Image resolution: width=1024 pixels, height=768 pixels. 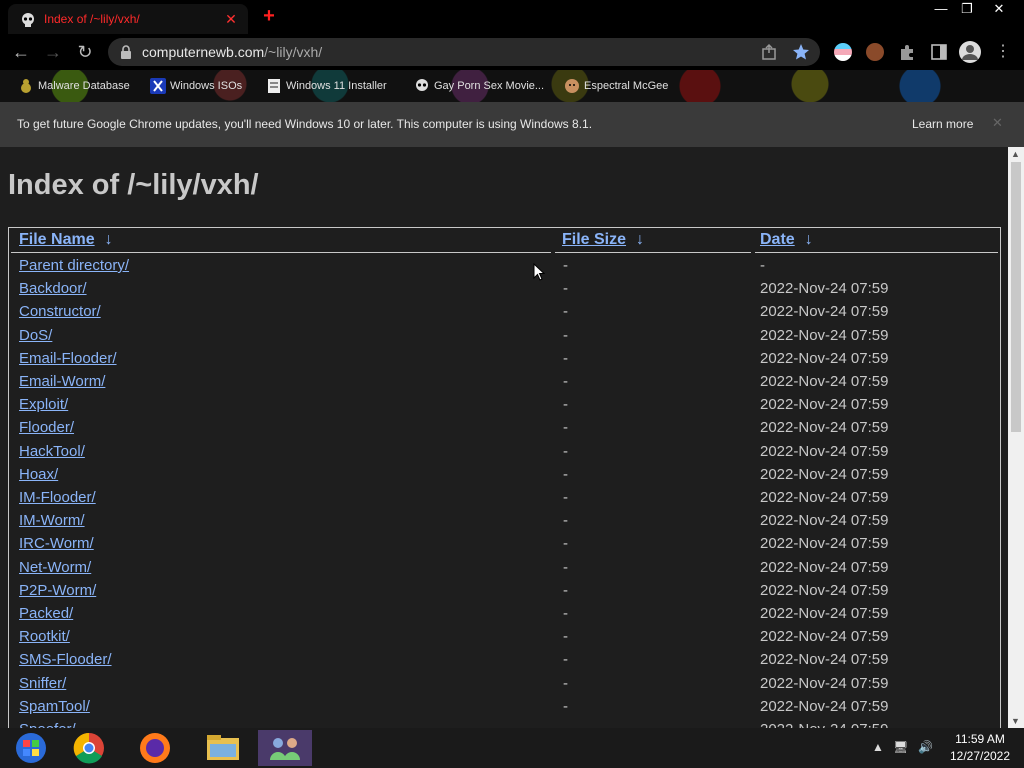 I want to click on new-tab-button: +, so click(x=269, y=17).